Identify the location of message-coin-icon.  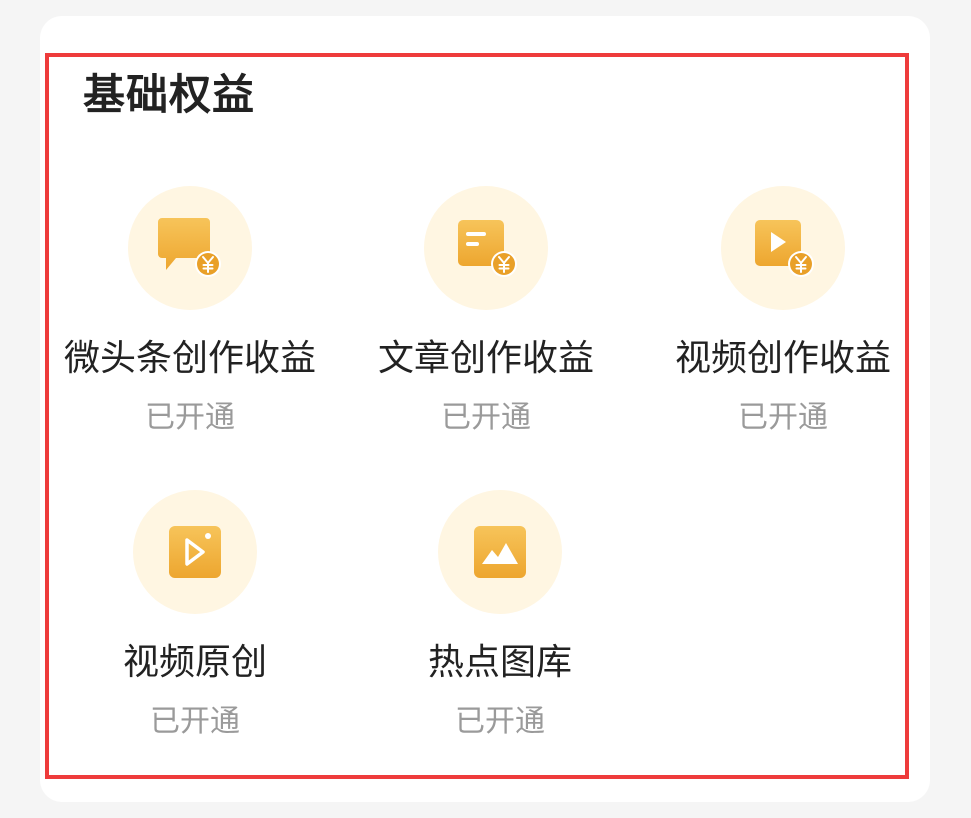
(189, 247).